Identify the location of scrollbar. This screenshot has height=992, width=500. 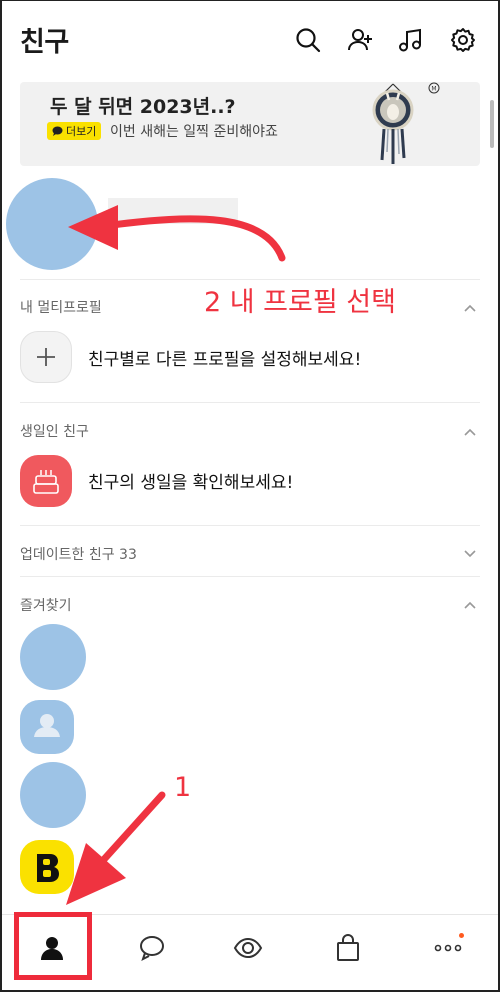
(492, 124).